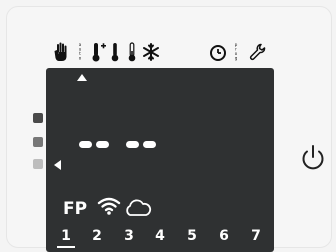  I want to click on mode-icon-bar: a u t o p r o g, so click(169, 53).